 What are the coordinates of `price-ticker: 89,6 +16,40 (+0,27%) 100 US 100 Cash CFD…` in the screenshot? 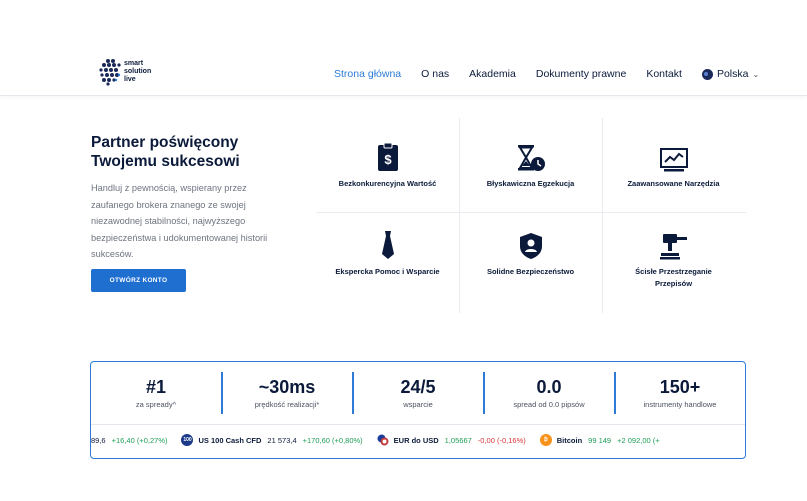 It's located at (382, 440).